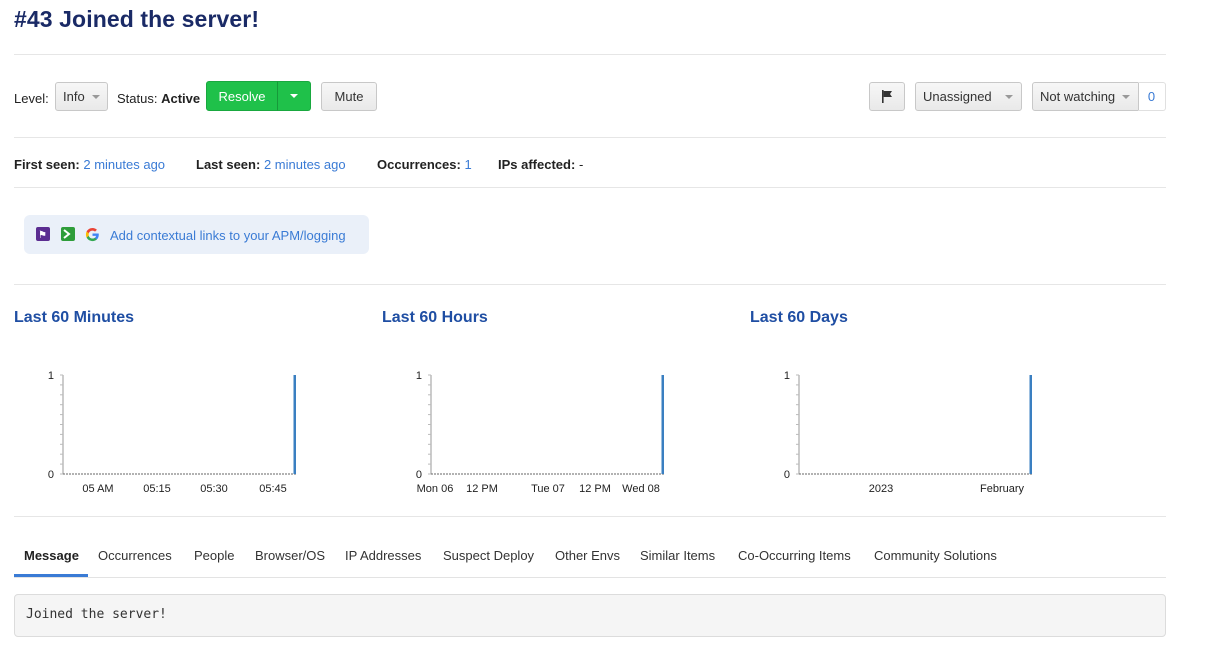 The width and height of the screenshot is (1224, 657). What do you see at coordinates (124, 164) in the screenshot?
I see `first-seen-value: 2 minutes ago` at bounding box center [124, 164].